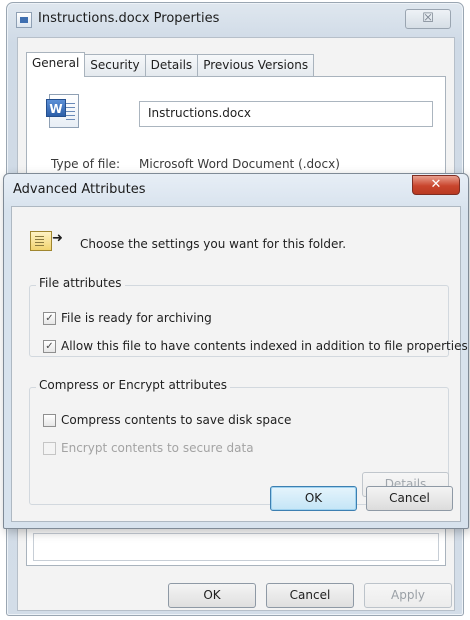 This screenshot has width=470, height=620. What do you see at coordinates (133, 385) in the screenshot?
I see `compress-encrypt-title: Compress or Encrypt attributes` at bounding box center [133, 385].